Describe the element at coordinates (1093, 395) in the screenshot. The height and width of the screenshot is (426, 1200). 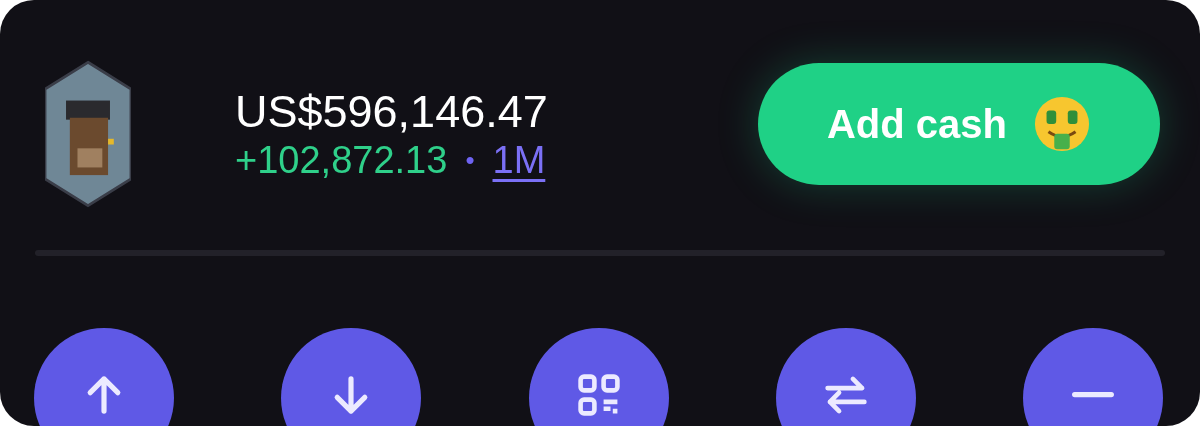
I see `minus-icon` at that location.